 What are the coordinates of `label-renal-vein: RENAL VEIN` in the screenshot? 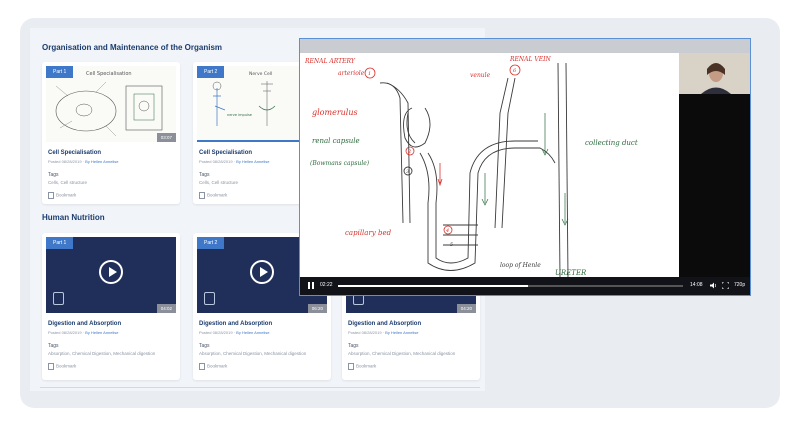 It's located at (530, 59).